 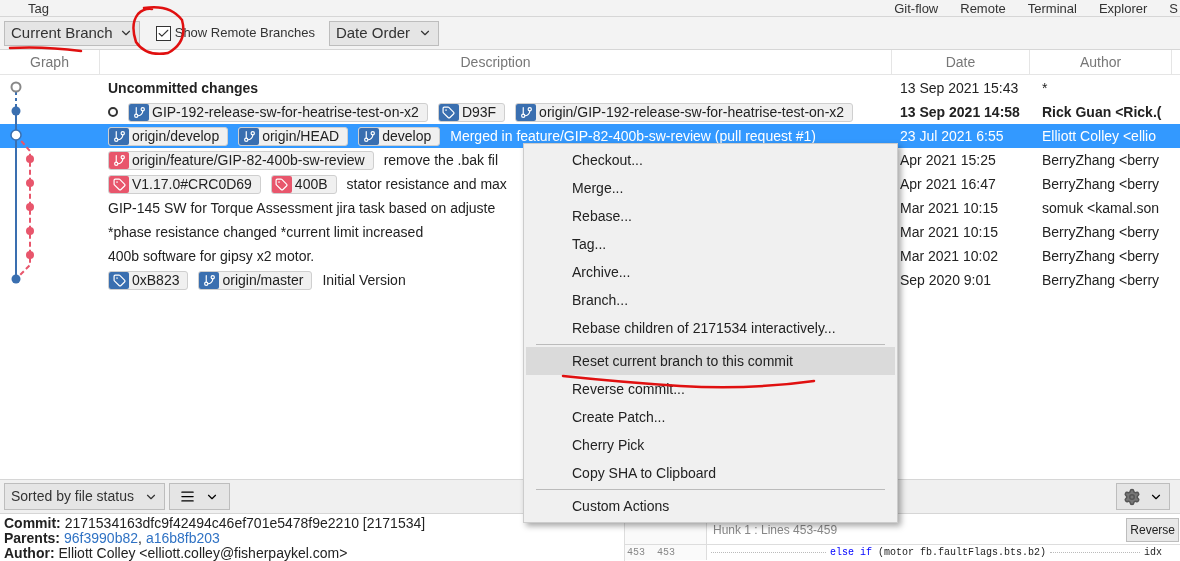 What do you see at coordinates (684, 112) in the screenshot?
I see `branch-label: origin/GIP-192-release-sw-for-heatrise-test-on-x2` at bounding box center [684, 112].